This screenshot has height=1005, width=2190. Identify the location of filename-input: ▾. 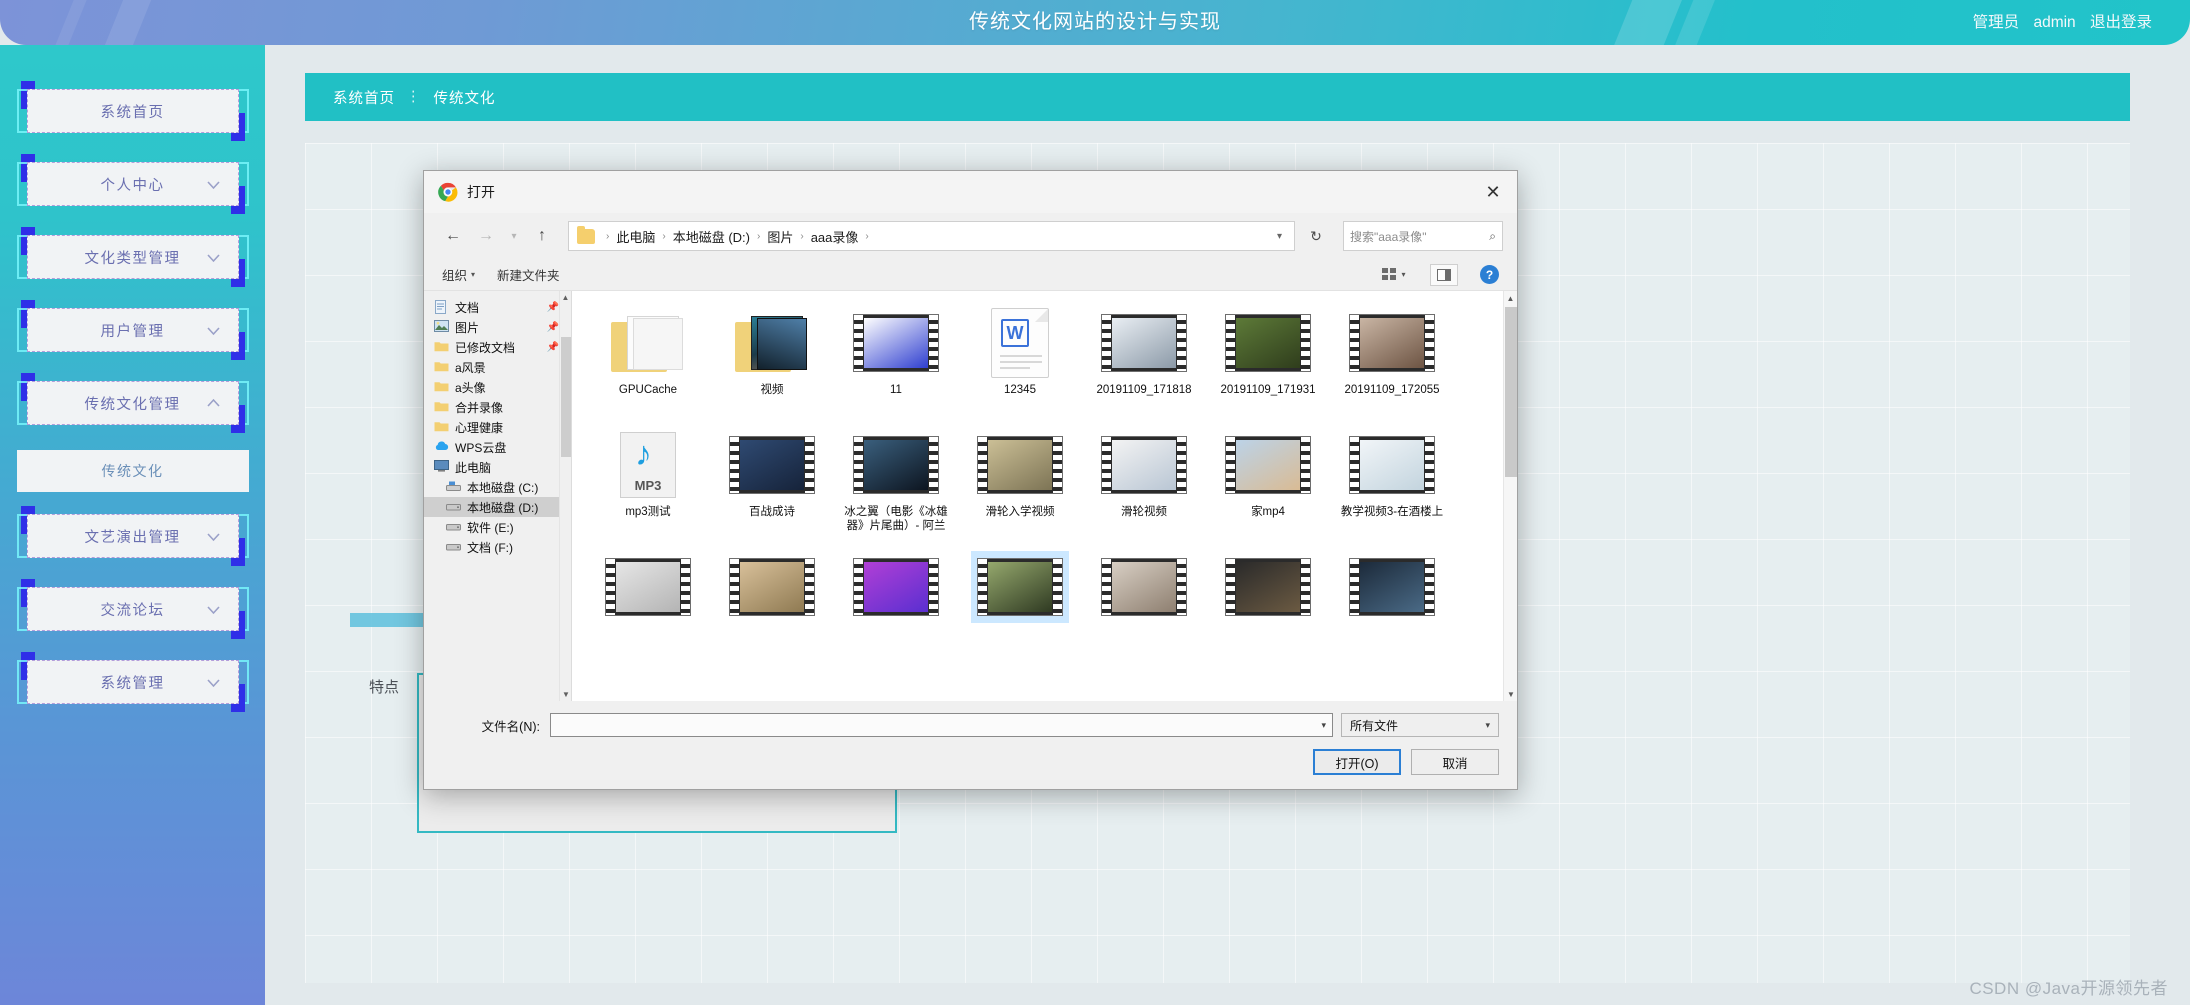
(941, 725).